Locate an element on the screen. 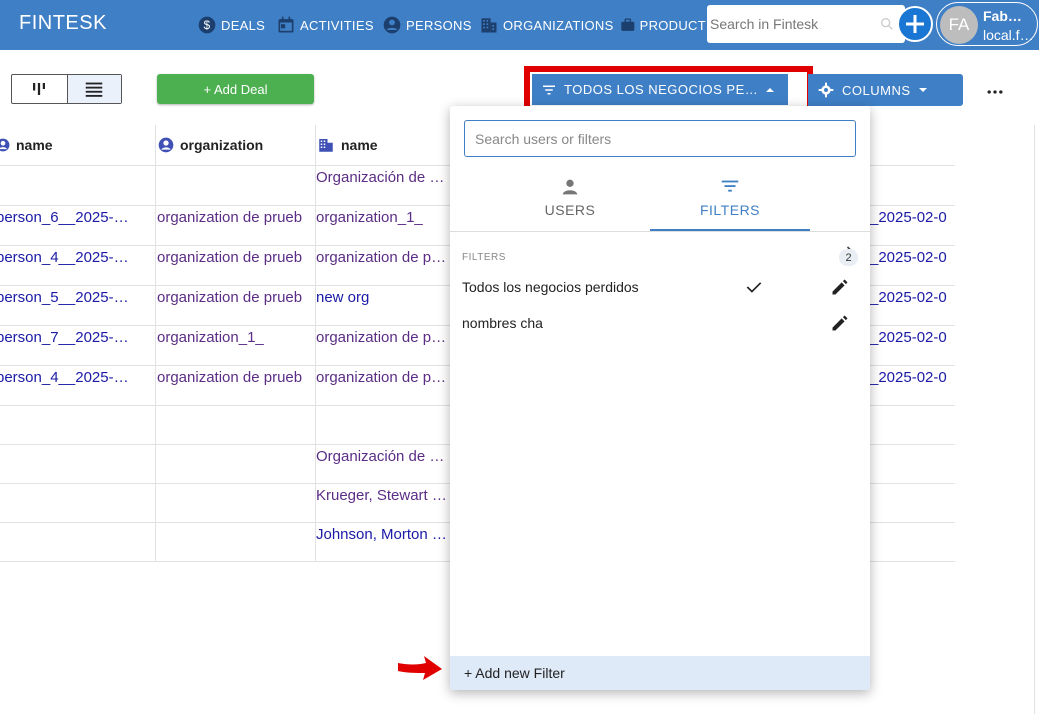 The height and width of the screenshot is (714, 1039). pipeline-icon is located at coordinates (39, 89).